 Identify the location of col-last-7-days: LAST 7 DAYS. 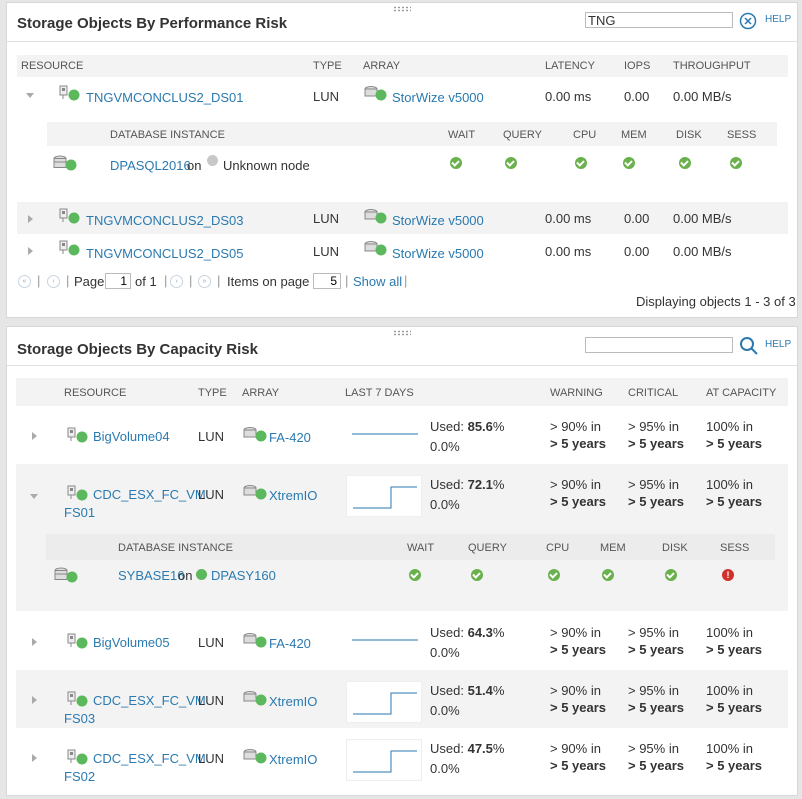
(379, 393).